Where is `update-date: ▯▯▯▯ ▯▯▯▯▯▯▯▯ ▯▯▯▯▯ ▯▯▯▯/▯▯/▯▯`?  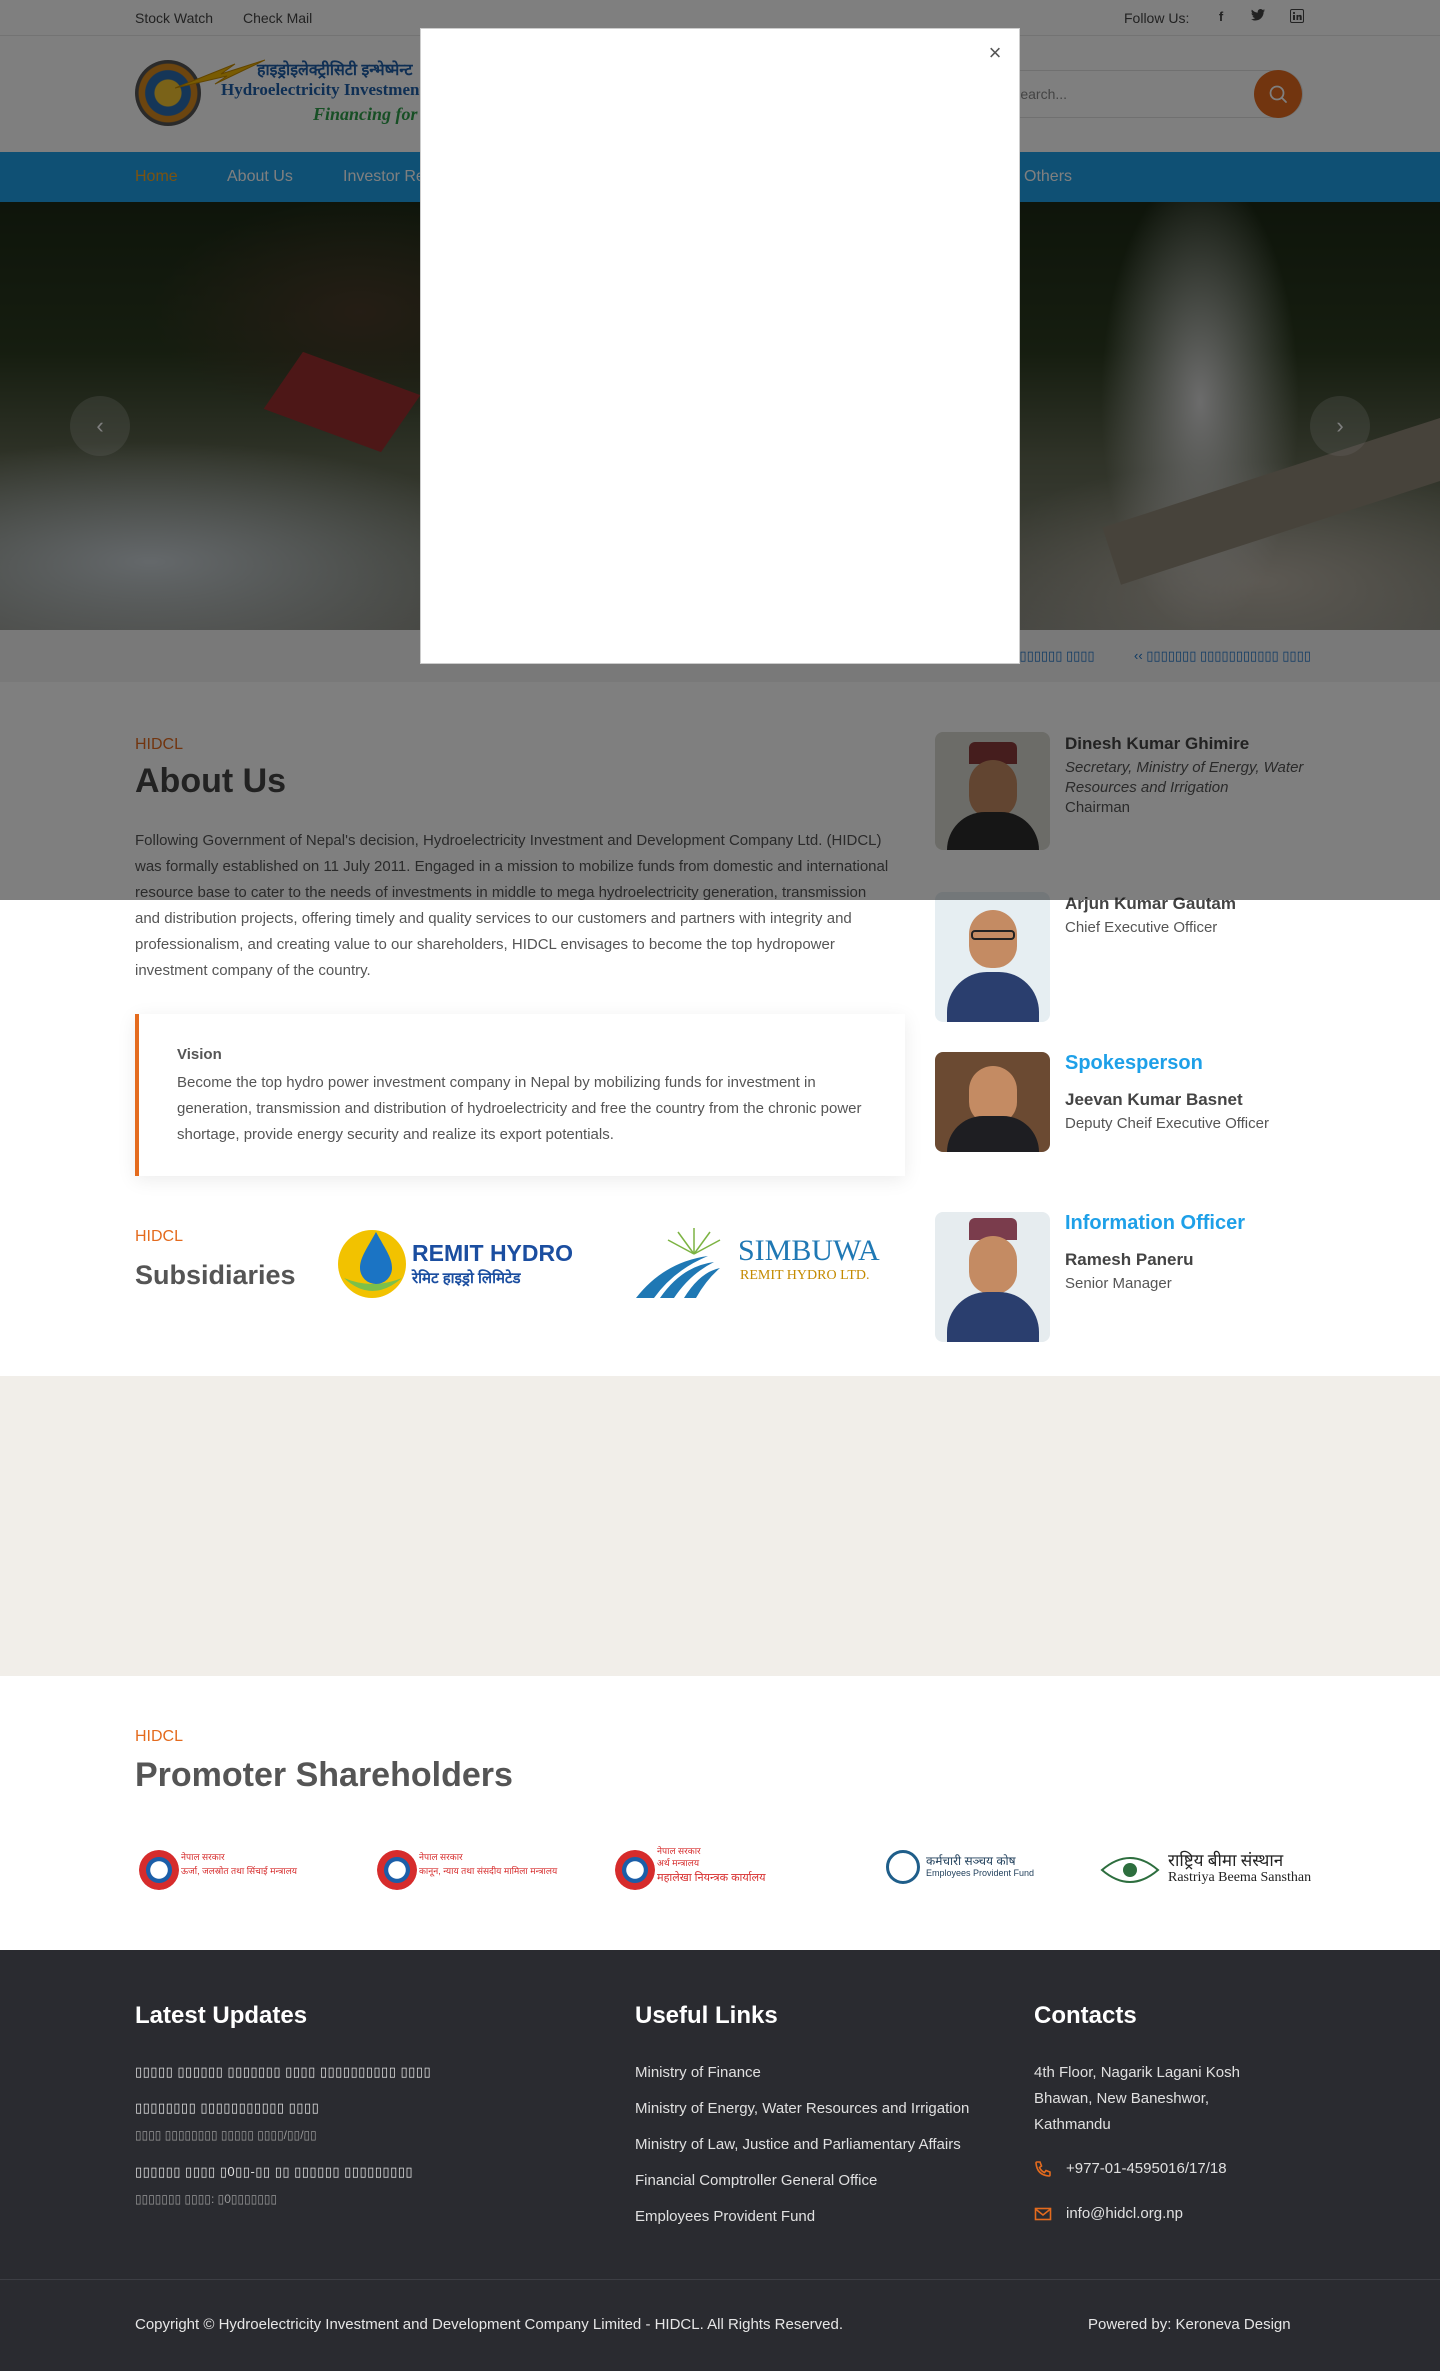 update-date: ▯▯▯▯ ▯▯▯▯▯▯▯▯ ▯▯▯▯▯ ▯▯▯▯/▯▯/▯▯ is located at coordinates (226, 2135).